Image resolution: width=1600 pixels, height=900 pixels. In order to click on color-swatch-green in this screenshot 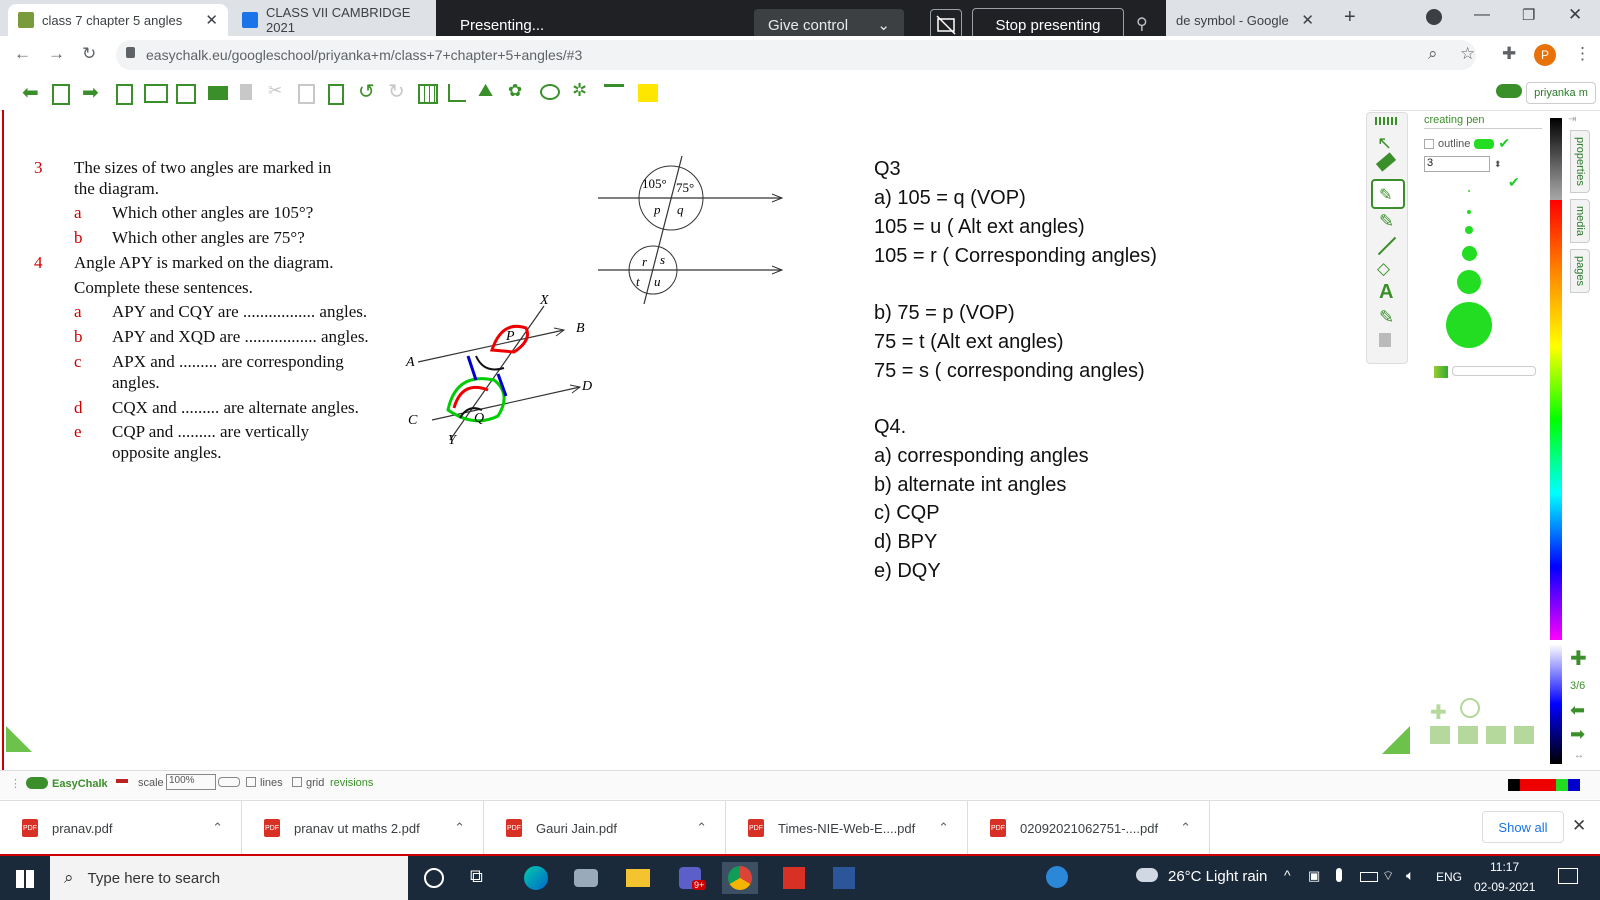, I will do `click(1562, 785)`.